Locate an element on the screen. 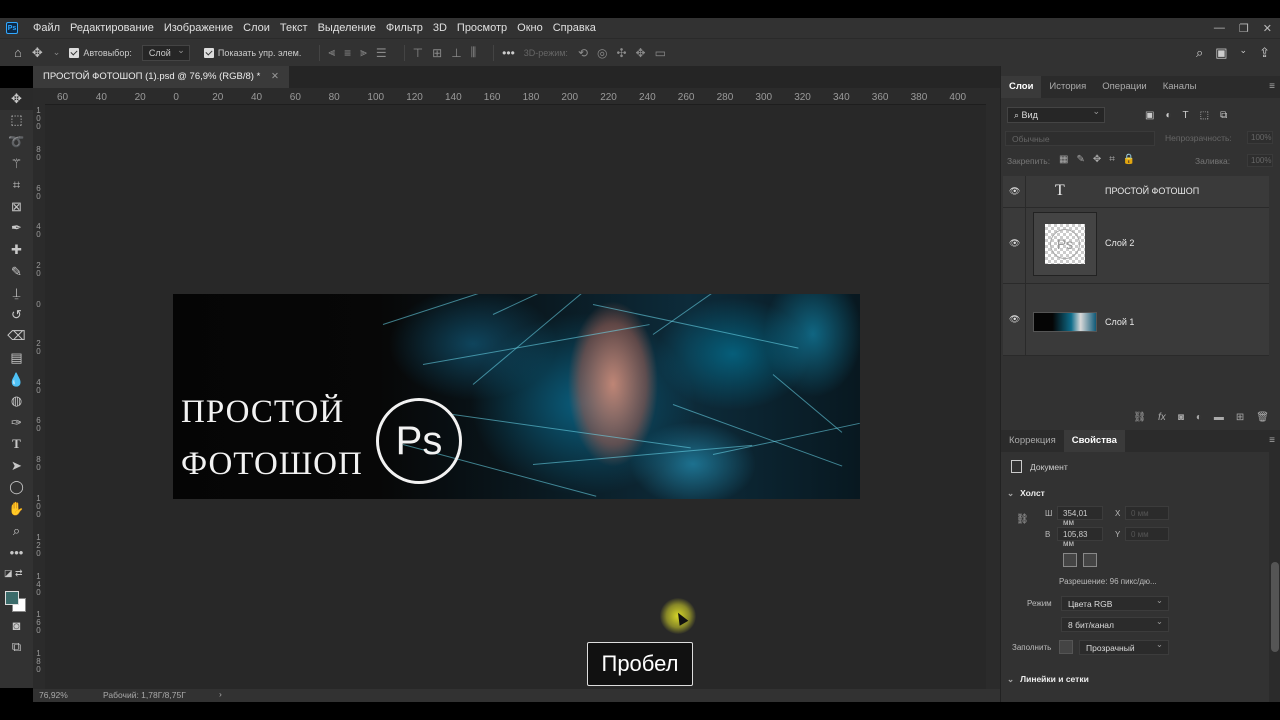 The image size is (1280, 720). tab-channels: Каналы is located at coordinates (1180, 87).